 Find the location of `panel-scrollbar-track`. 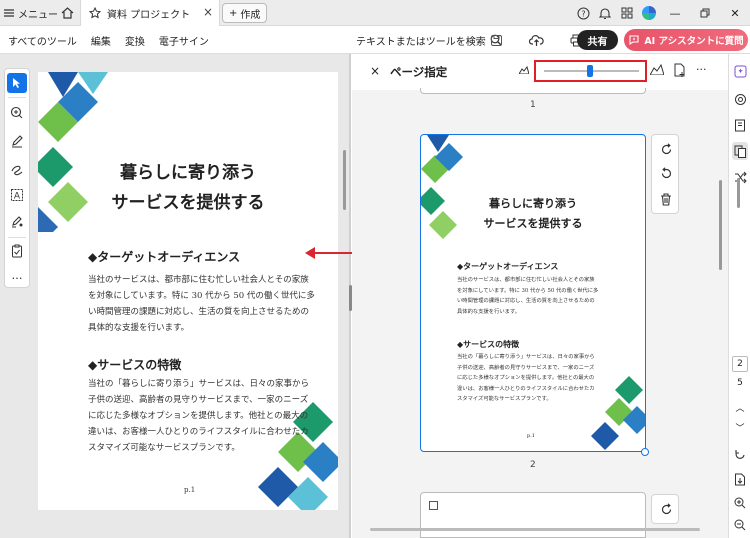

panel-scrollbar-track is located at coordinates (718, 314).